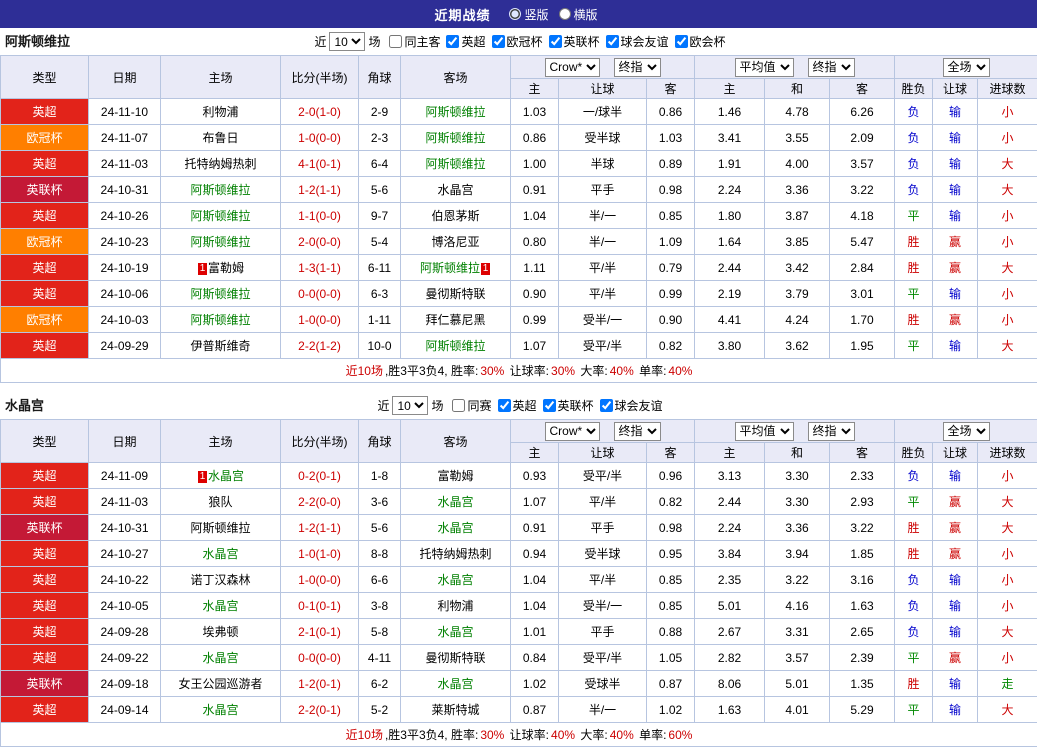 This screenshot has width=1037, height=747. What do you see at coordinates (730, 190) in the screenshot?
I see `odds-value: 2.24` at bounding box center [730, 190].